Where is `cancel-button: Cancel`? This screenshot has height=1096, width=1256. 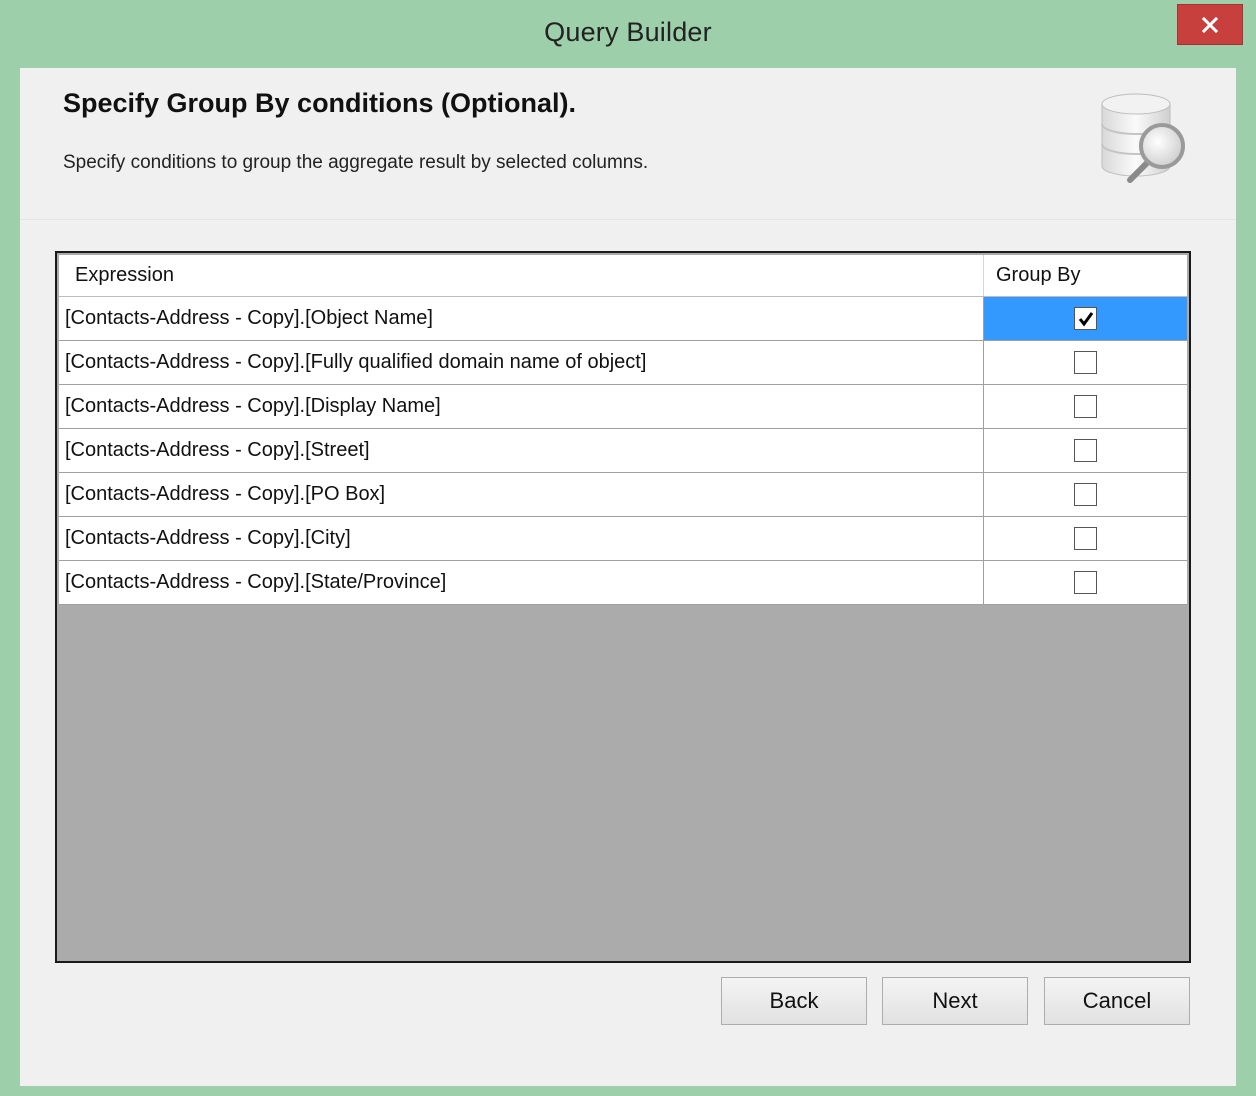
cancel-button: Cancel is located at coordinates (1117, 1001).